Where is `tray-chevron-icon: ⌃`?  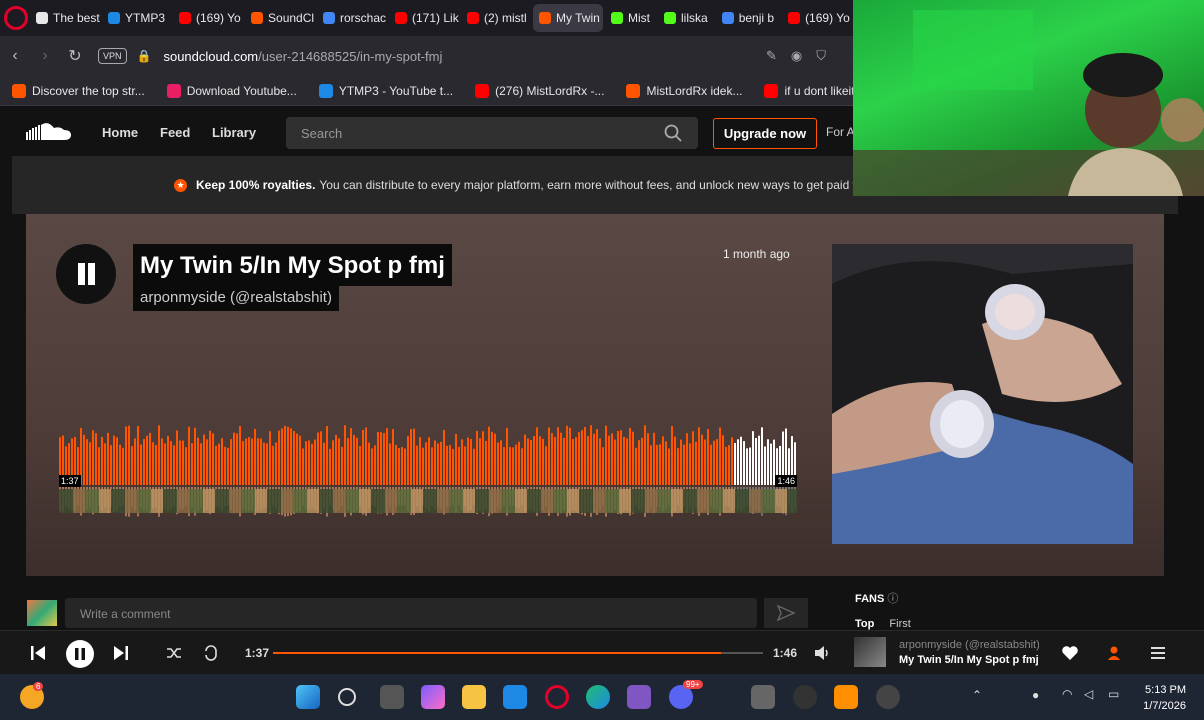 tray-chevron-icon: ⌃ is located at coordinates (977, 695).